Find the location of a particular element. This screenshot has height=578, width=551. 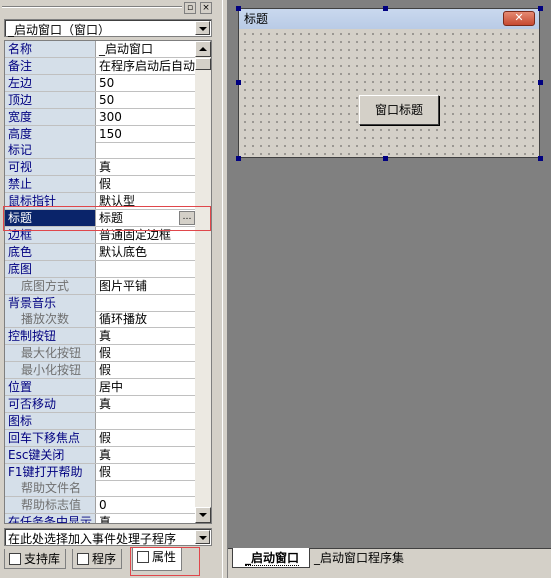

property-row: 可视真 is located at coordinates (101, 168).